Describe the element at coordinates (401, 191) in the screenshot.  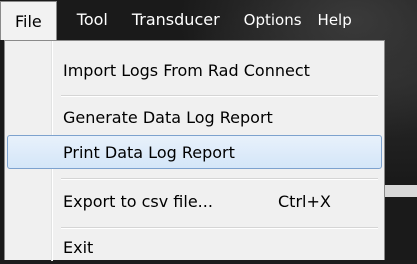
I see `background-window-strip` at that location.